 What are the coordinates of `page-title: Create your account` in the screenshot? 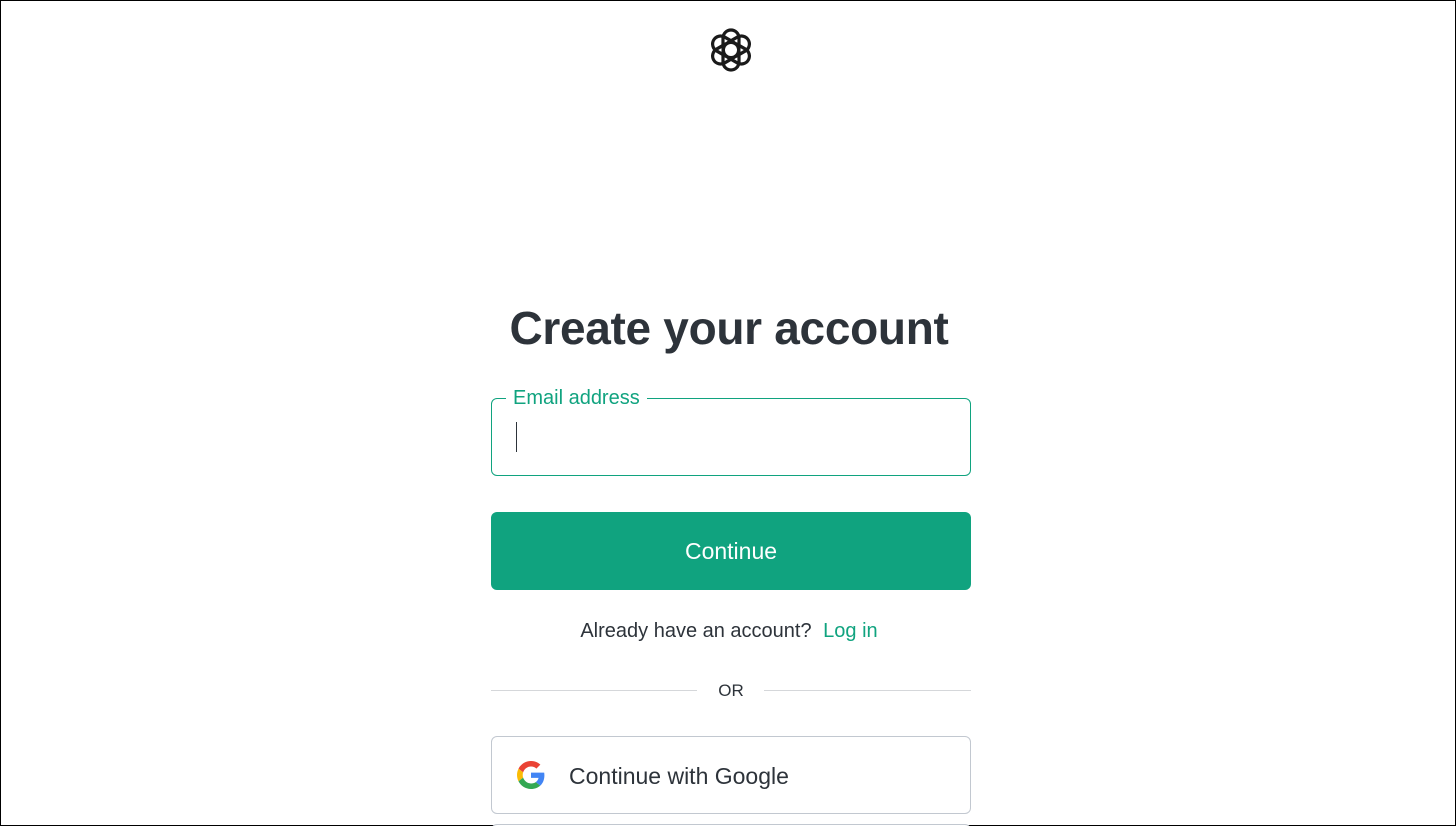 It's located at (729, 328).